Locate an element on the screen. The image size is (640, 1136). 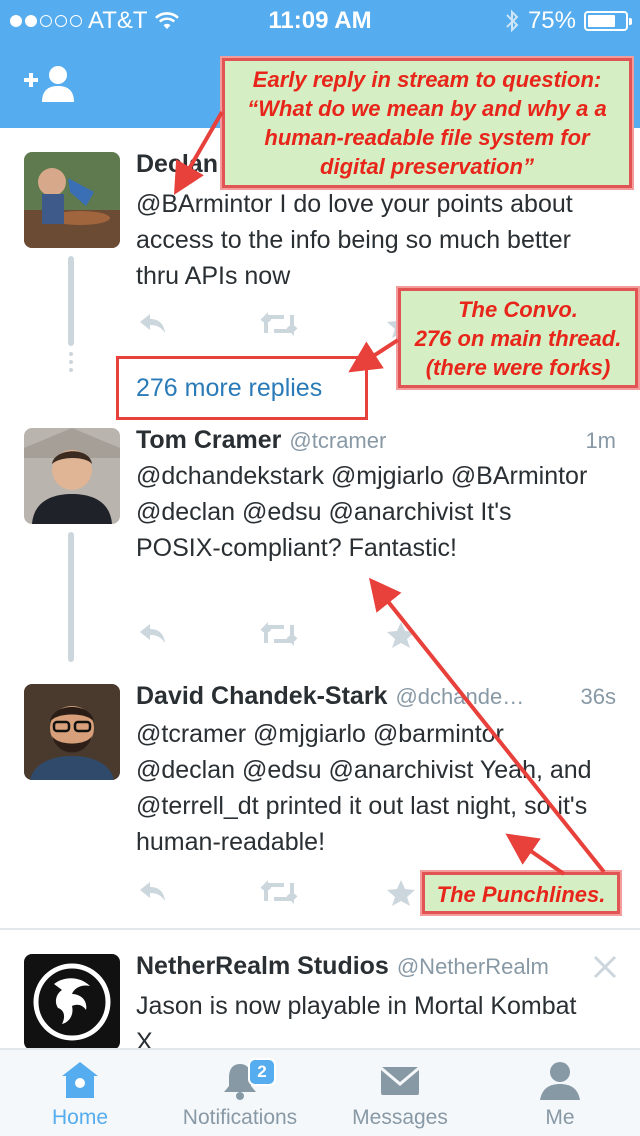
bluetooth-icon is located at coordinates (512, 21).